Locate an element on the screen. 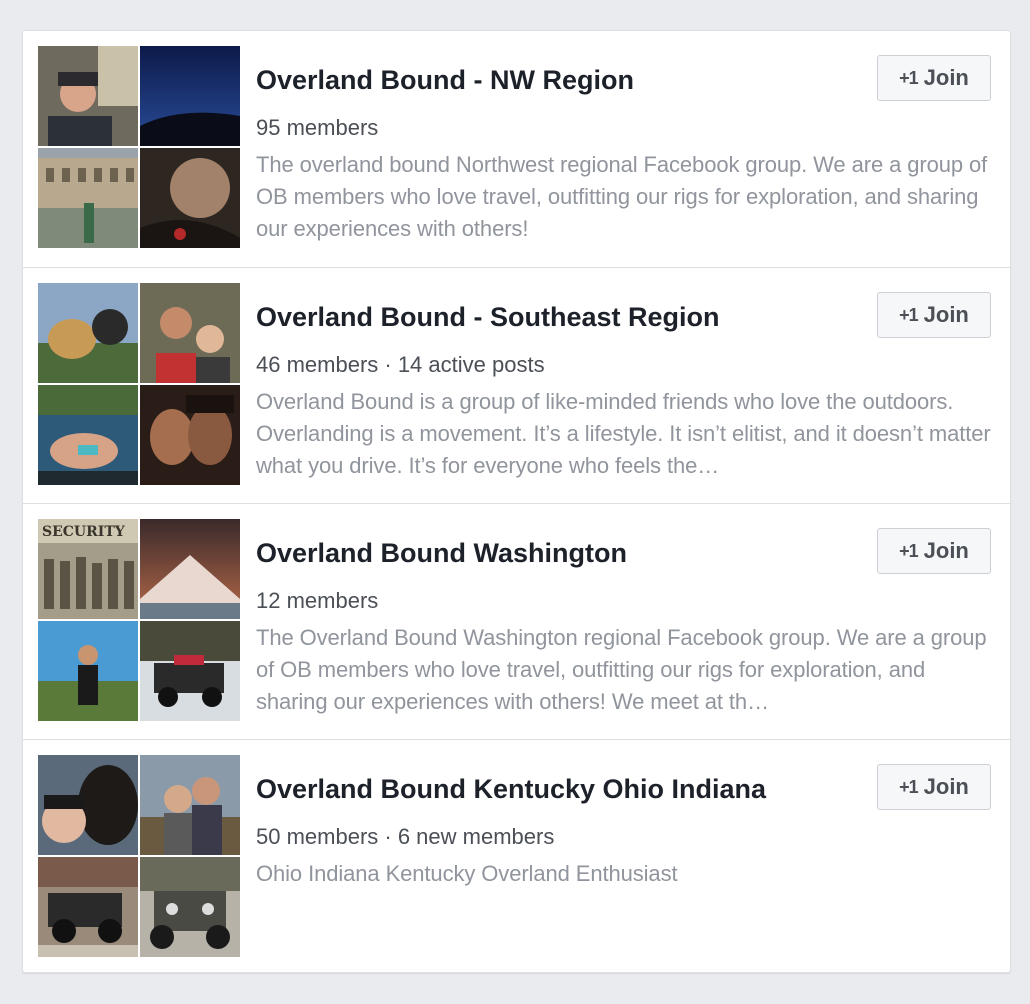 The width and height of the screenshot is (1030, 1004). group-photo-collage: SECURITY is located at coordinates (139, 620).